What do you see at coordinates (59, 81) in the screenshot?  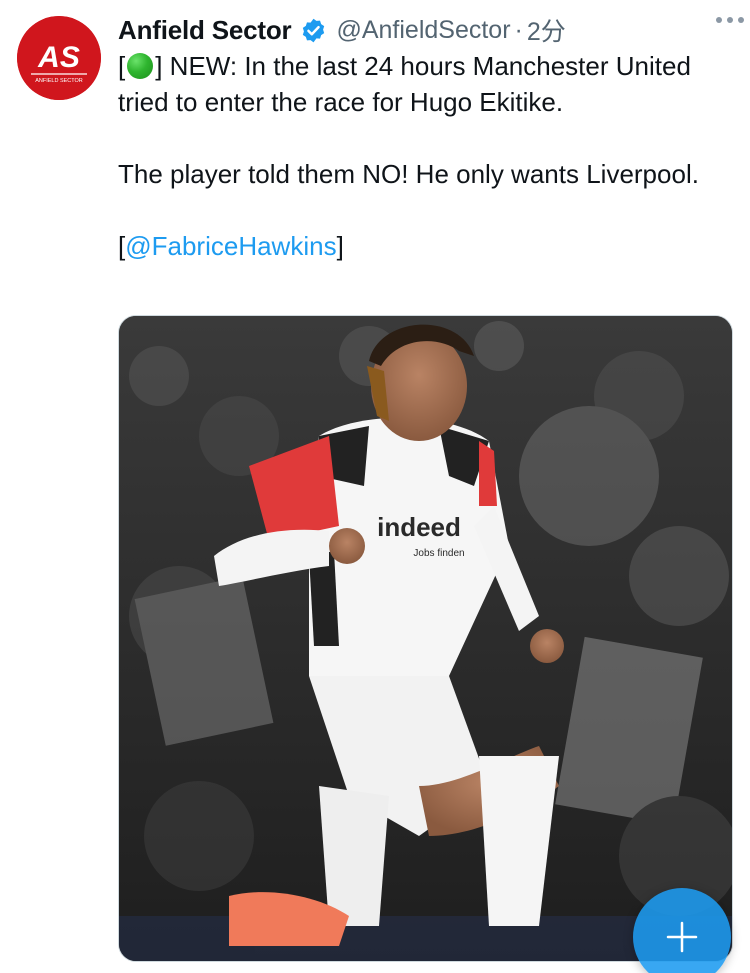 I see `avatar-logo-subtext: ANFIELD SECTOR` at bounding box center [59, 81].